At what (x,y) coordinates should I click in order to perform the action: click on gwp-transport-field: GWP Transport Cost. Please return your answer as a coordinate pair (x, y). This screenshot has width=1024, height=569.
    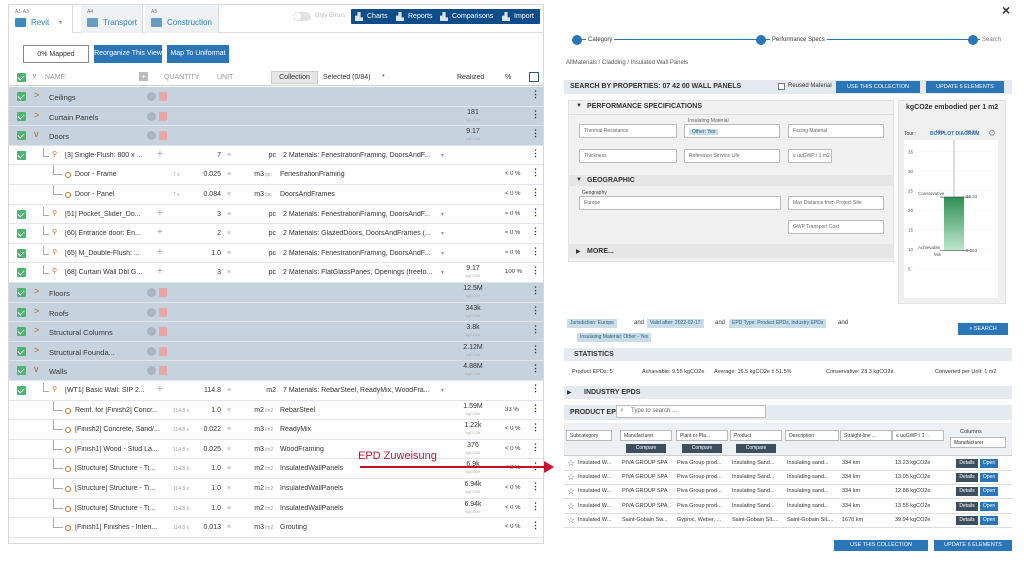
    Looking at the image, I should click on (836, 227).